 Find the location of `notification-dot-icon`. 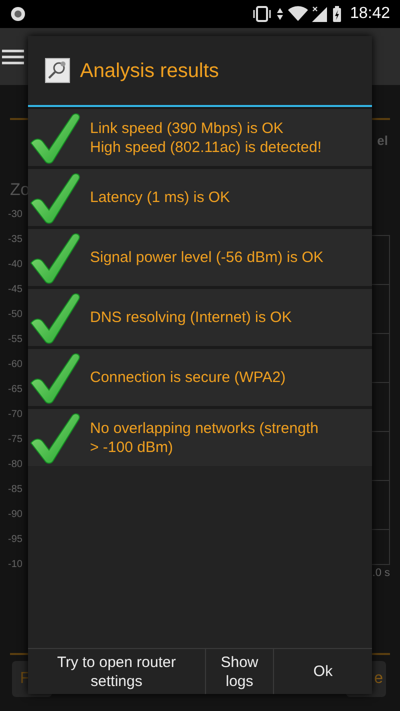

notification-dot-icon is located at coordinates (18, 14).